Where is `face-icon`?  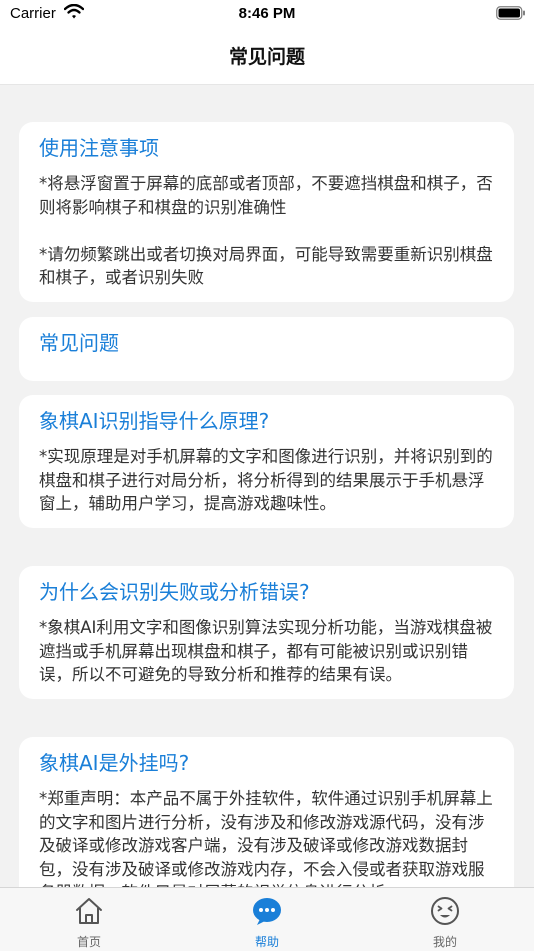 face-icon is located at coordinates (445, 911).